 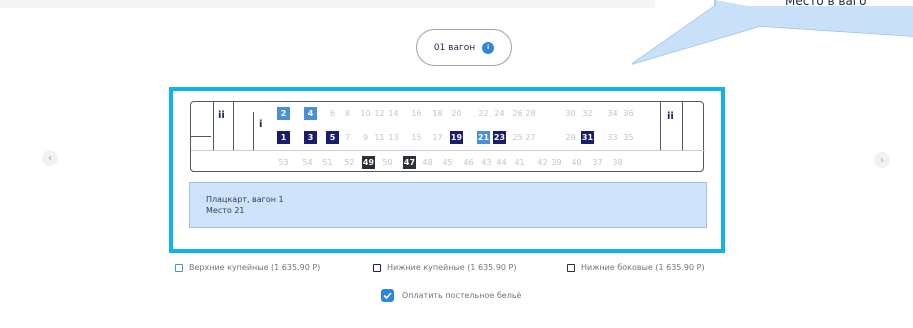 What do you see at coordinates (221, 115) in the screenshot?
I see `wc-icon-left: ii` at bounding box center [221, 115].